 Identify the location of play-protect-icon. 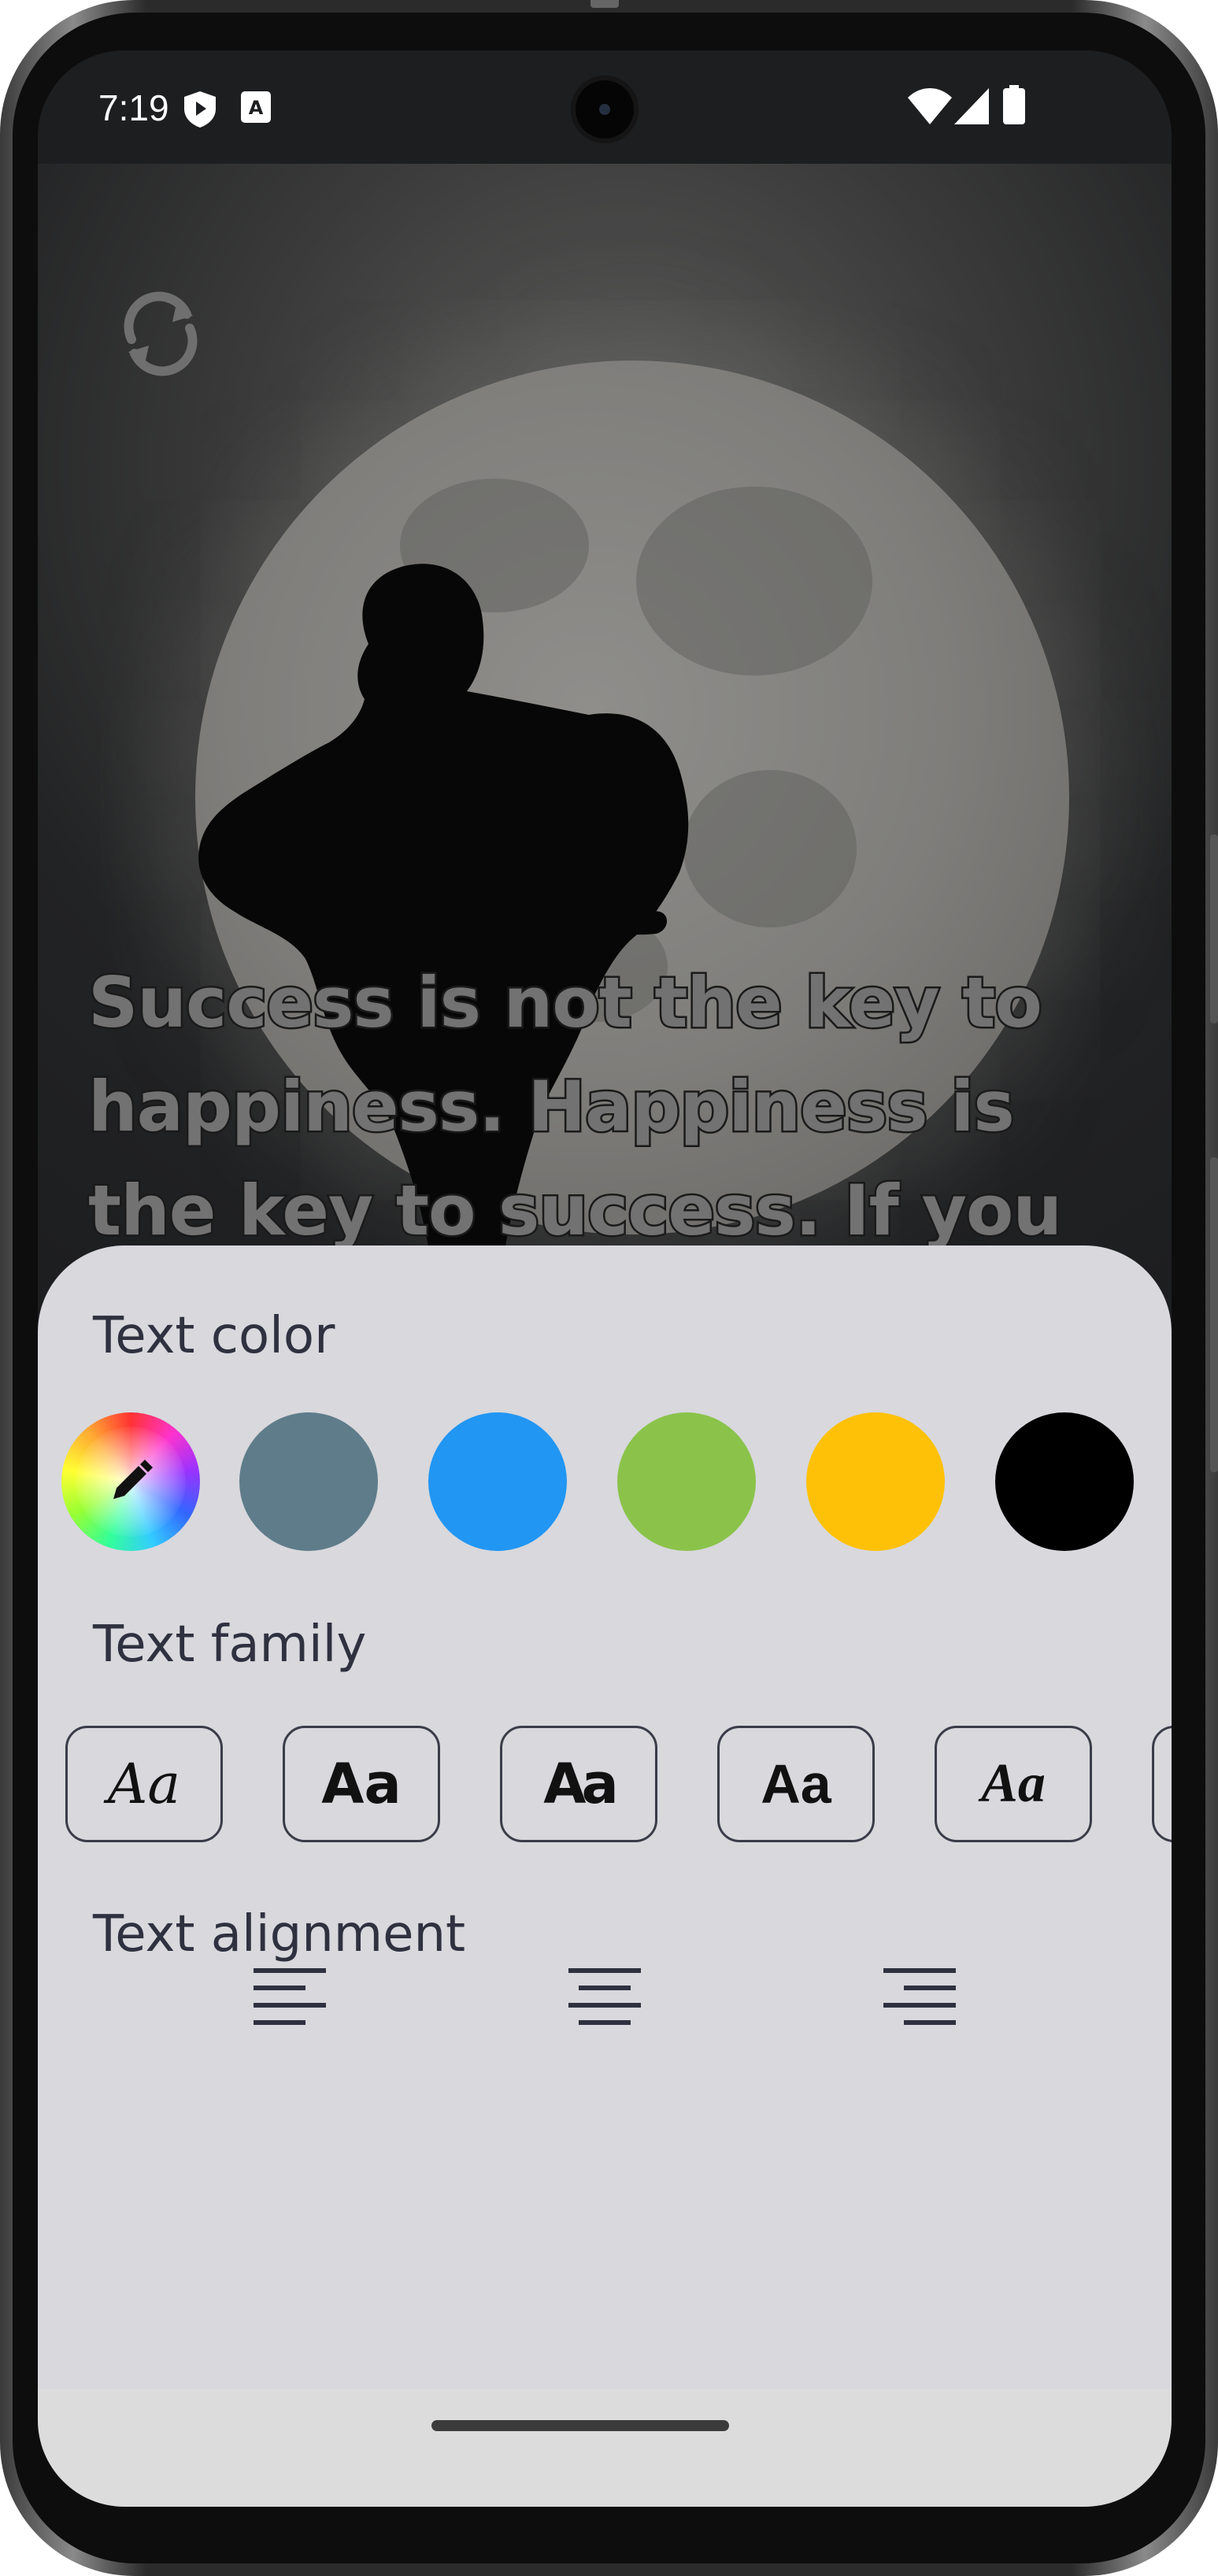
(200, 111).